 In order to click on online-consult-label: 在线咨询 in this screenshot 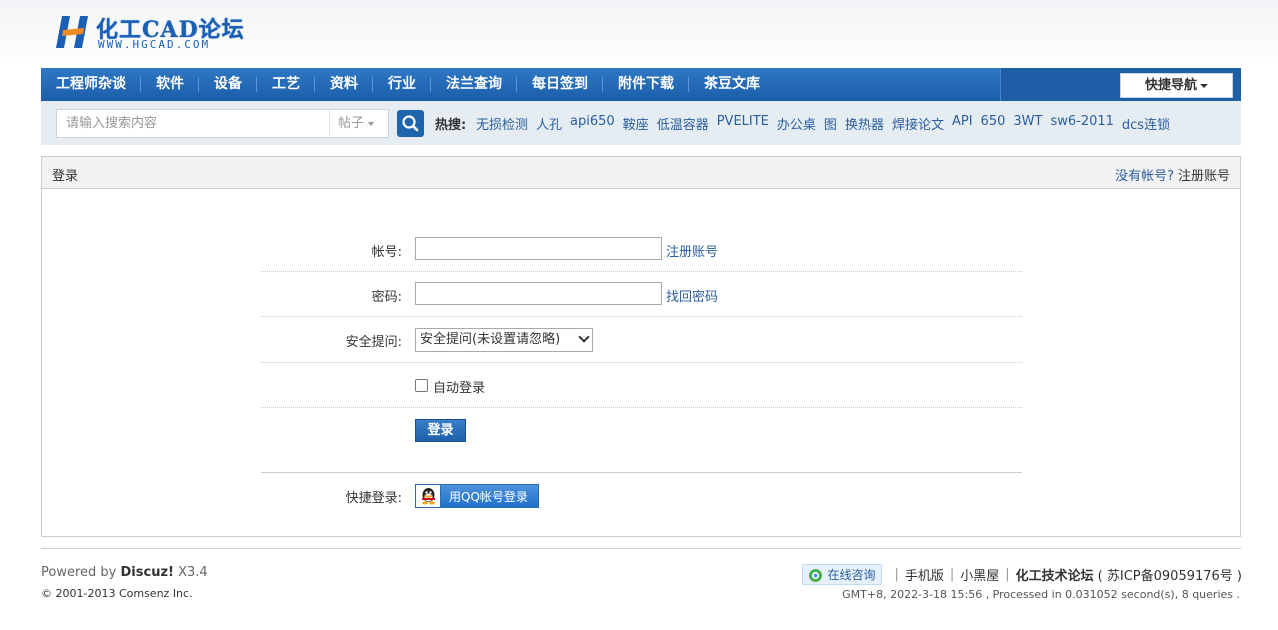, I will do `click(851, 575)`.